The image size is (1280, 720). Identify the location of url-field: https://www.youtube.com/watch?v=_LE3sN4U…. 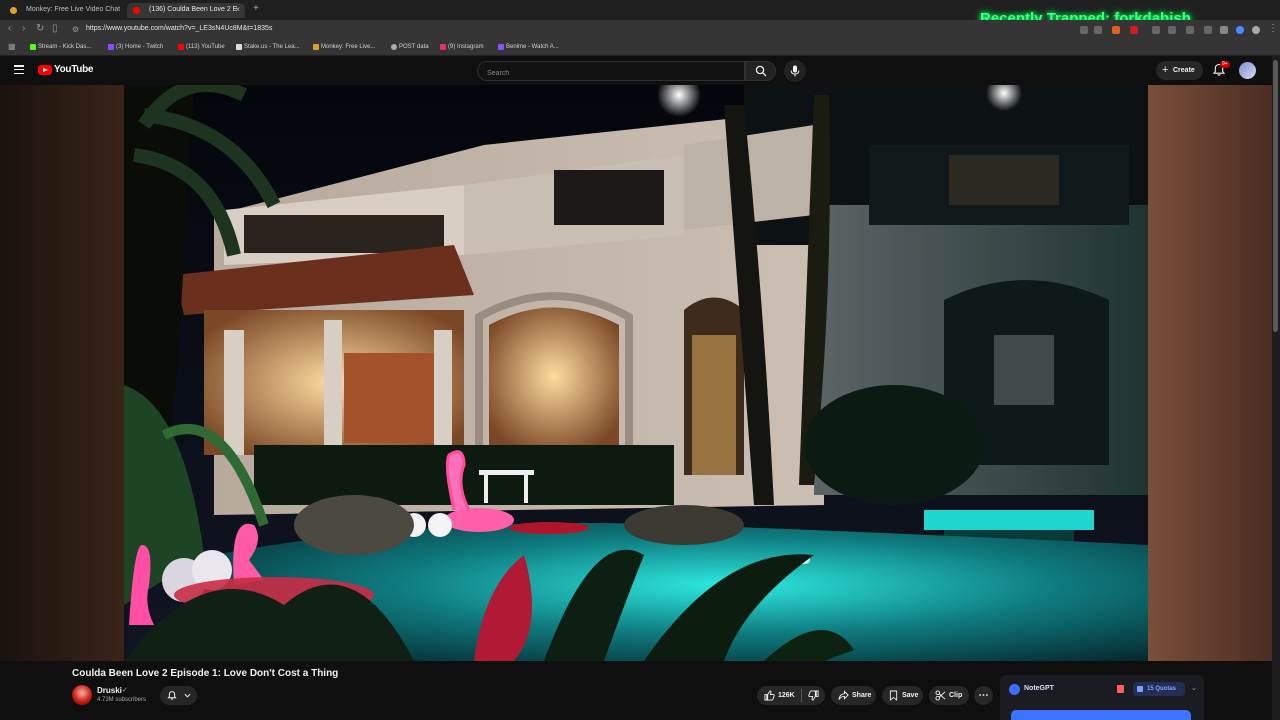
(179, 28).